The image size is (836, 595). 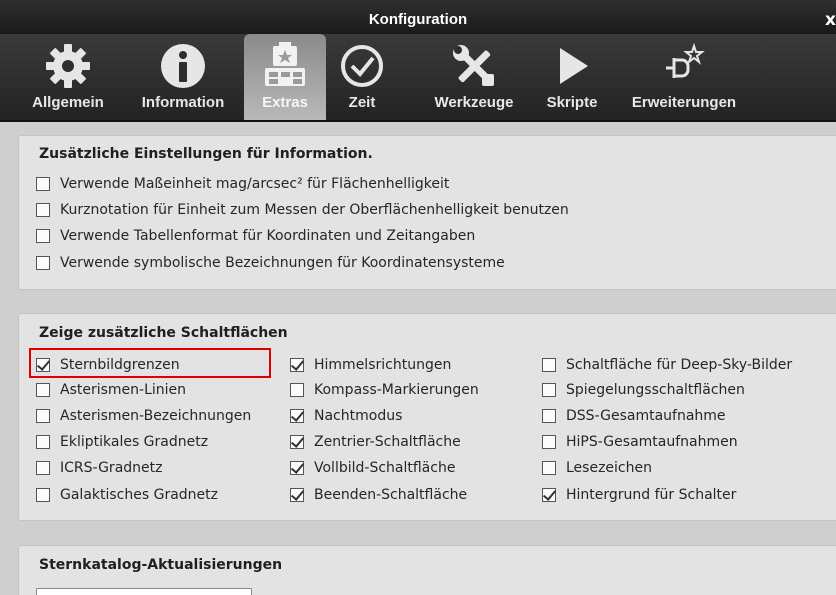 What do you see at coordinates (161, 565) in the screenshot?
I see `star-catalog-title: Sternkatalog-Aktualisierungen` at bounding box center [161, 565].